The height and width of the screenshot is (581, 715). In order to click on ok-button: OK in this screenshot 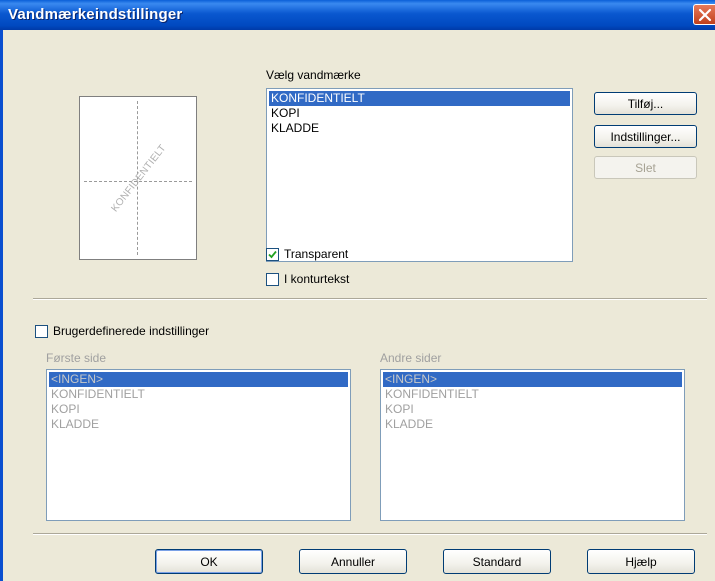, I will do `click(209, 561)`.